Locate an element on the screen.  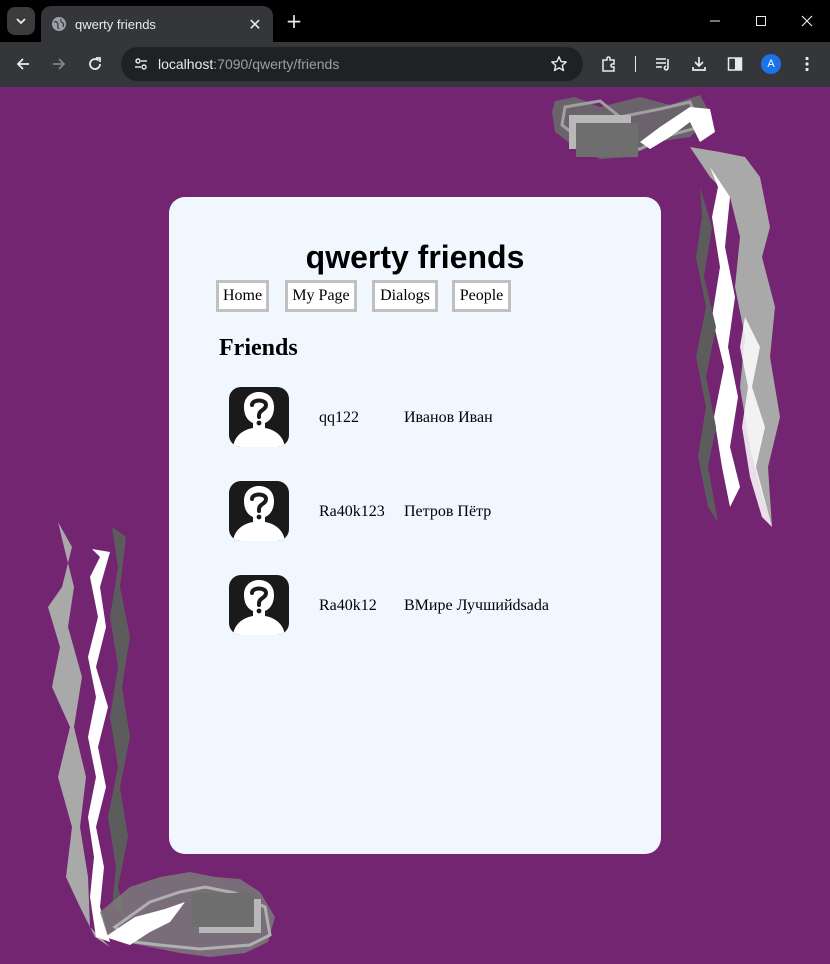
friend-row: Ra40k12 ВМире Лучшийdsada is located at coordinates (429, 605).